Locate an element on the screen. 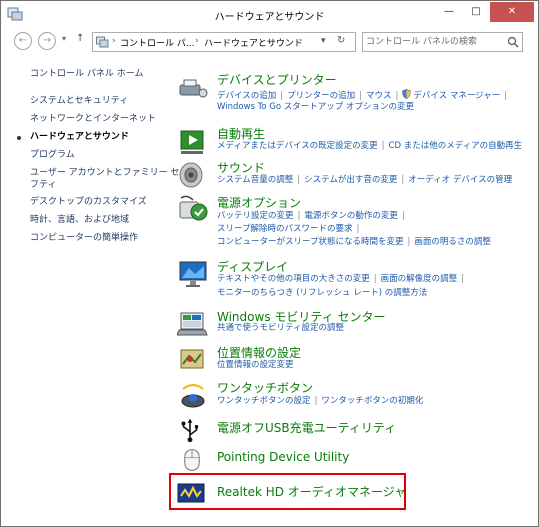 This screenshot has height=527, width=539. audio-devices-link: オーディオ デバイスの管理 is located at coordinates (460, 180).